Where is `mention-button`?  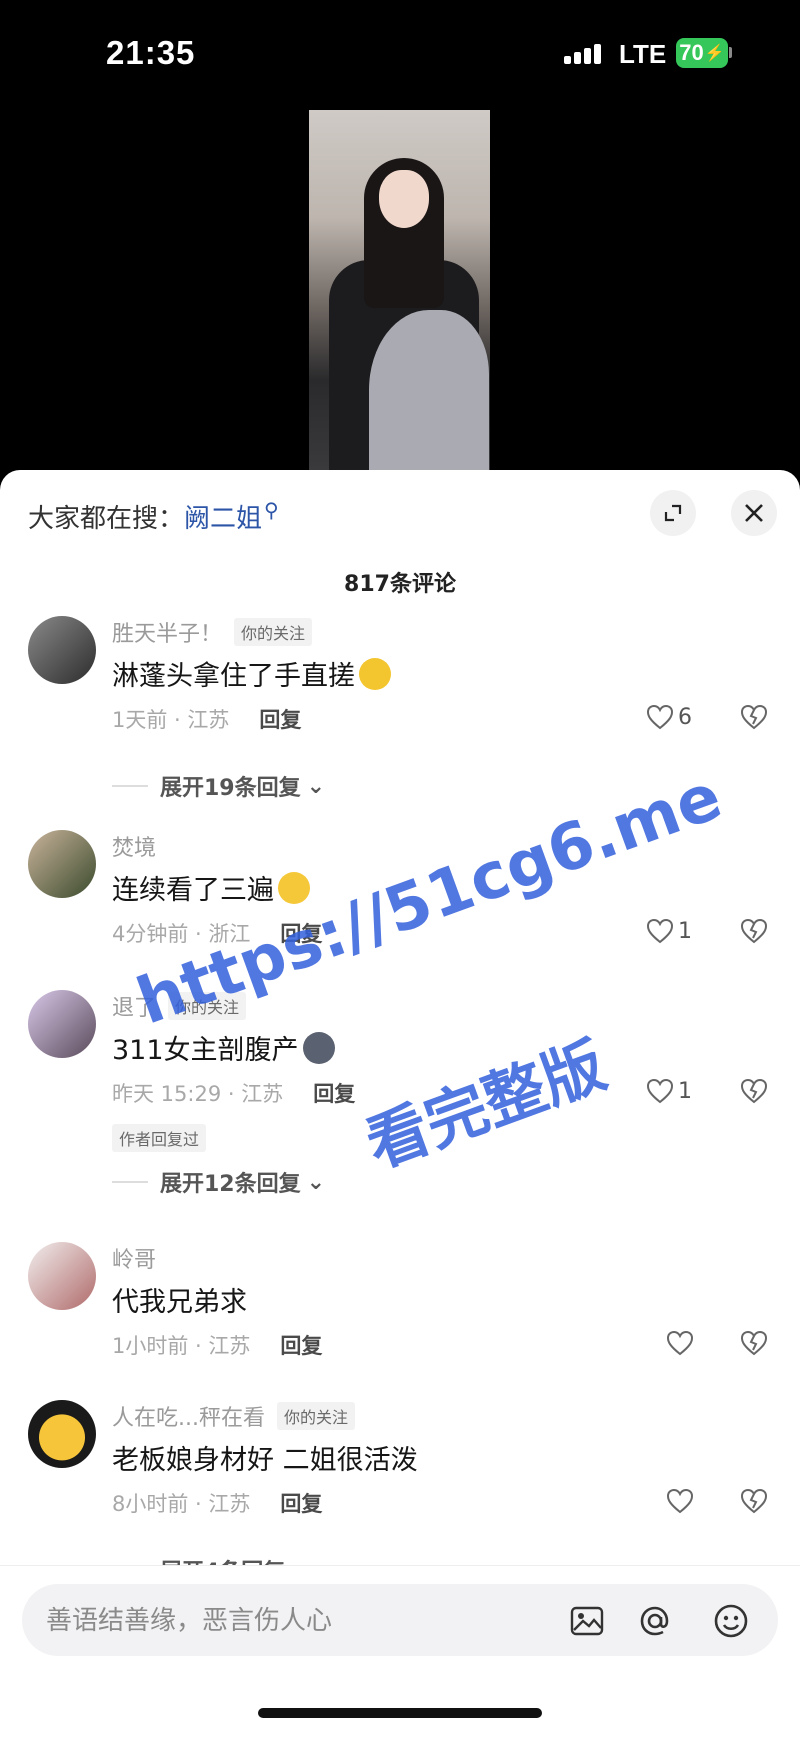 mention-button is located at coordinates (655, 1621).